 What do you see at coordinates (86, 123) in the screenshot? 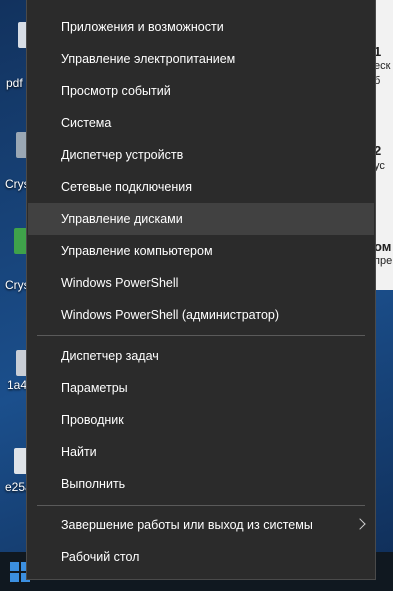
I see `menu-item-label: Система` at bounding box center [86, 123].